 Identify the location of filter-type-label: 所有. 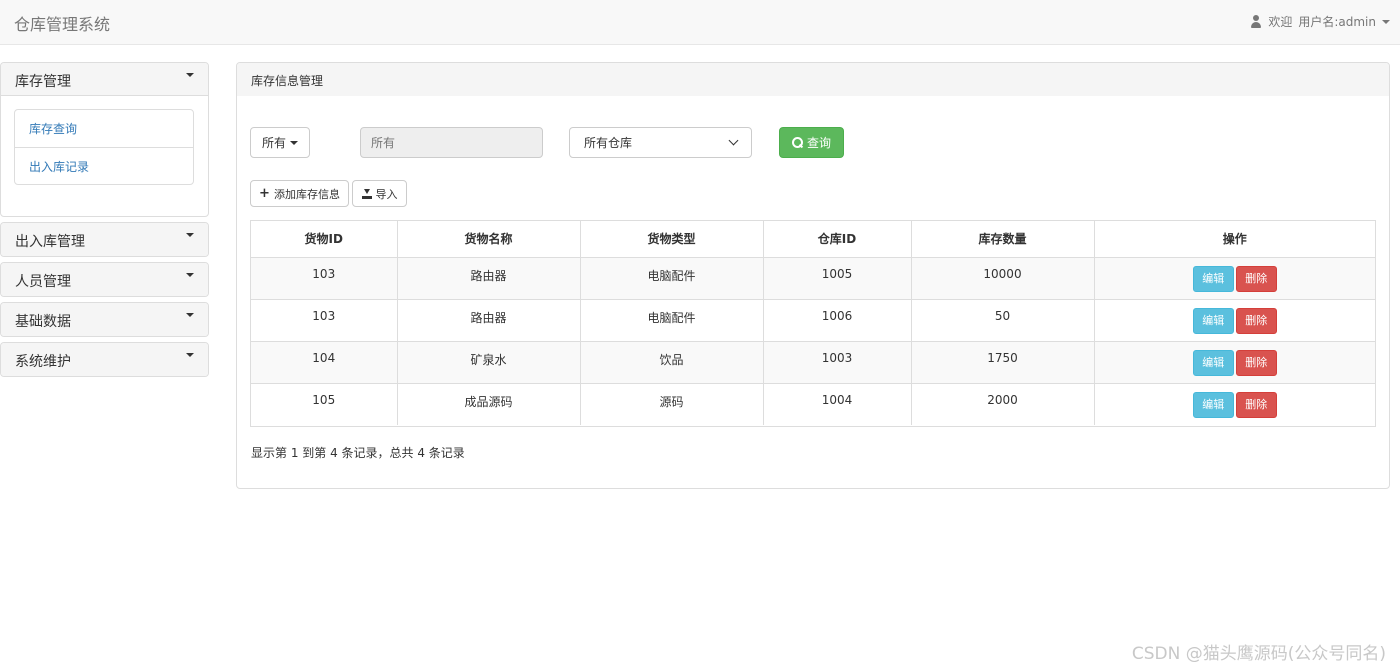
(273, 143).